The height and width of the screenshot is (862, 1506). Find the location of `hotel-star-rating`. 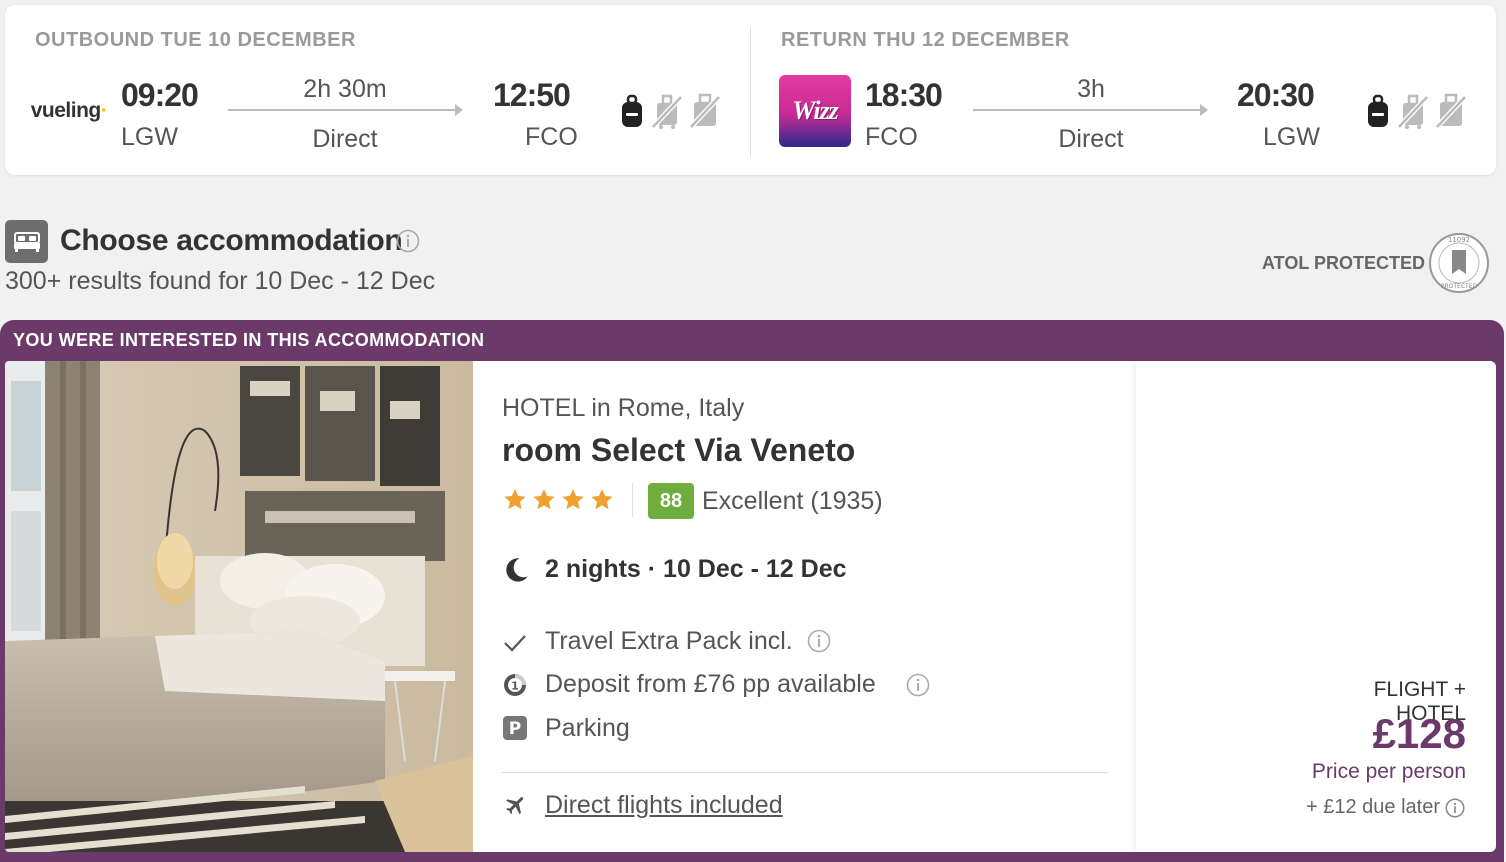

hotel-star-rating is located at coordinates (558, 500).